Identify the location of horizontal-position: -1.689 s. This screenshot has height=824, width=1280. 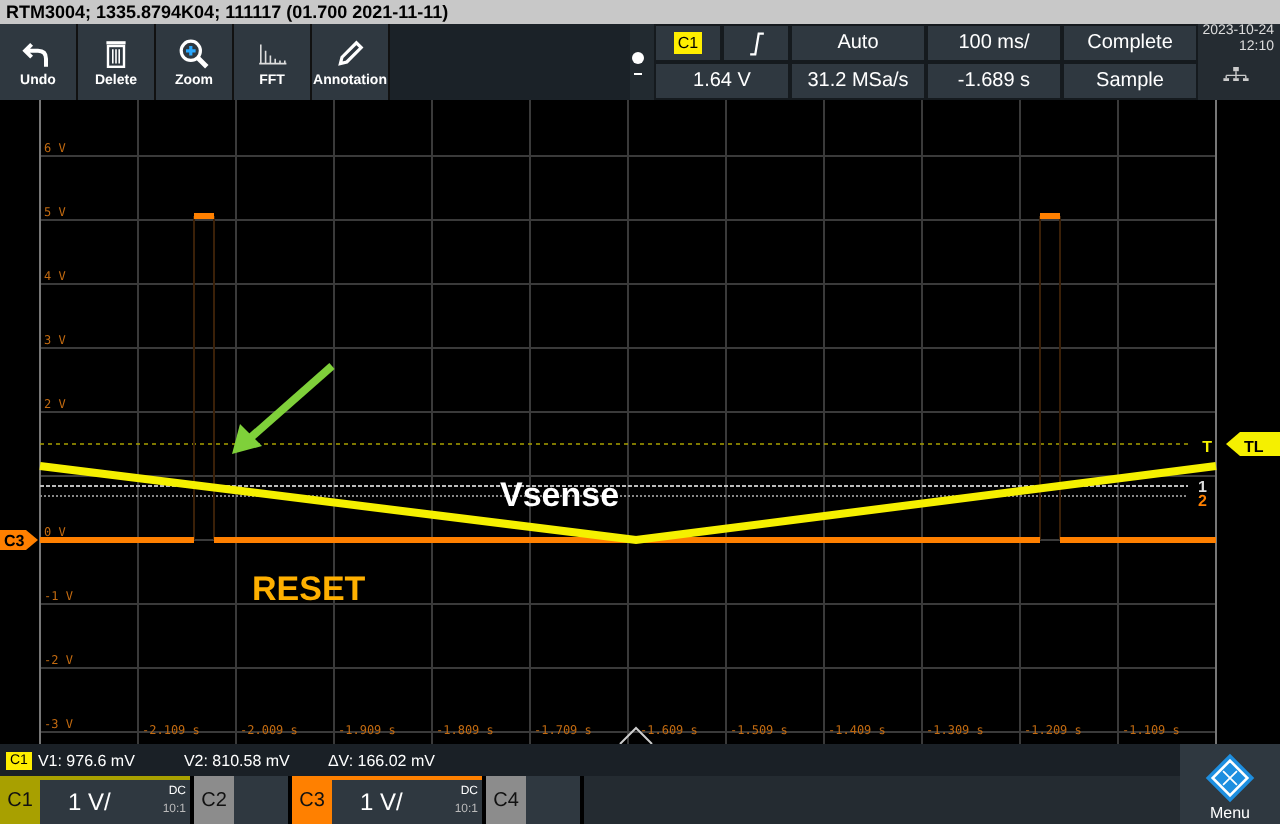
(994, 81).